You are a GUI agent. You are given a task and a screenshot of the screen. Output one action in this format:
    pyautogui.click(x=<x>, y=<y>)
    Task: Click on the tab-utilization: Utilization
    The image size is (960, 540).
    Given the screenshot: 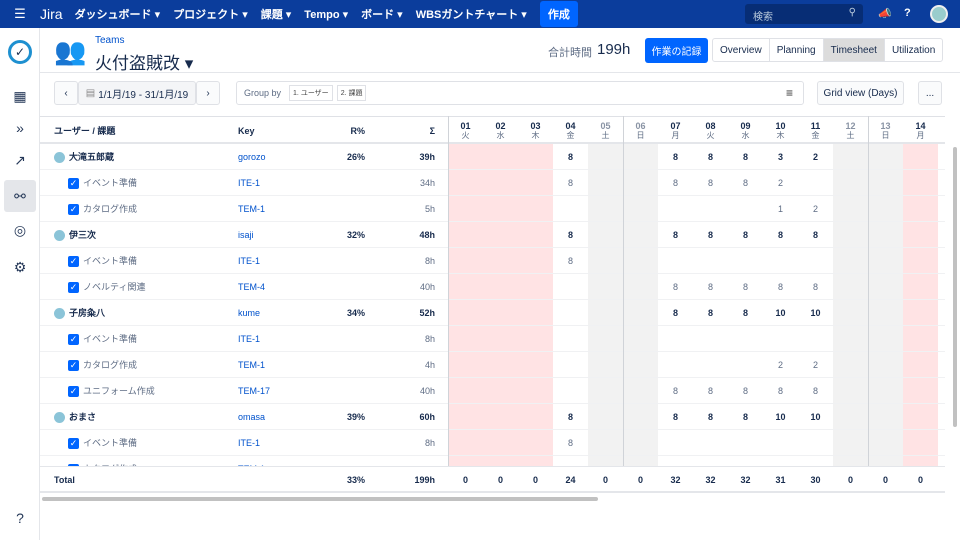 What is the action you would take?
    pyautogui.click(x=913, y=50)
    